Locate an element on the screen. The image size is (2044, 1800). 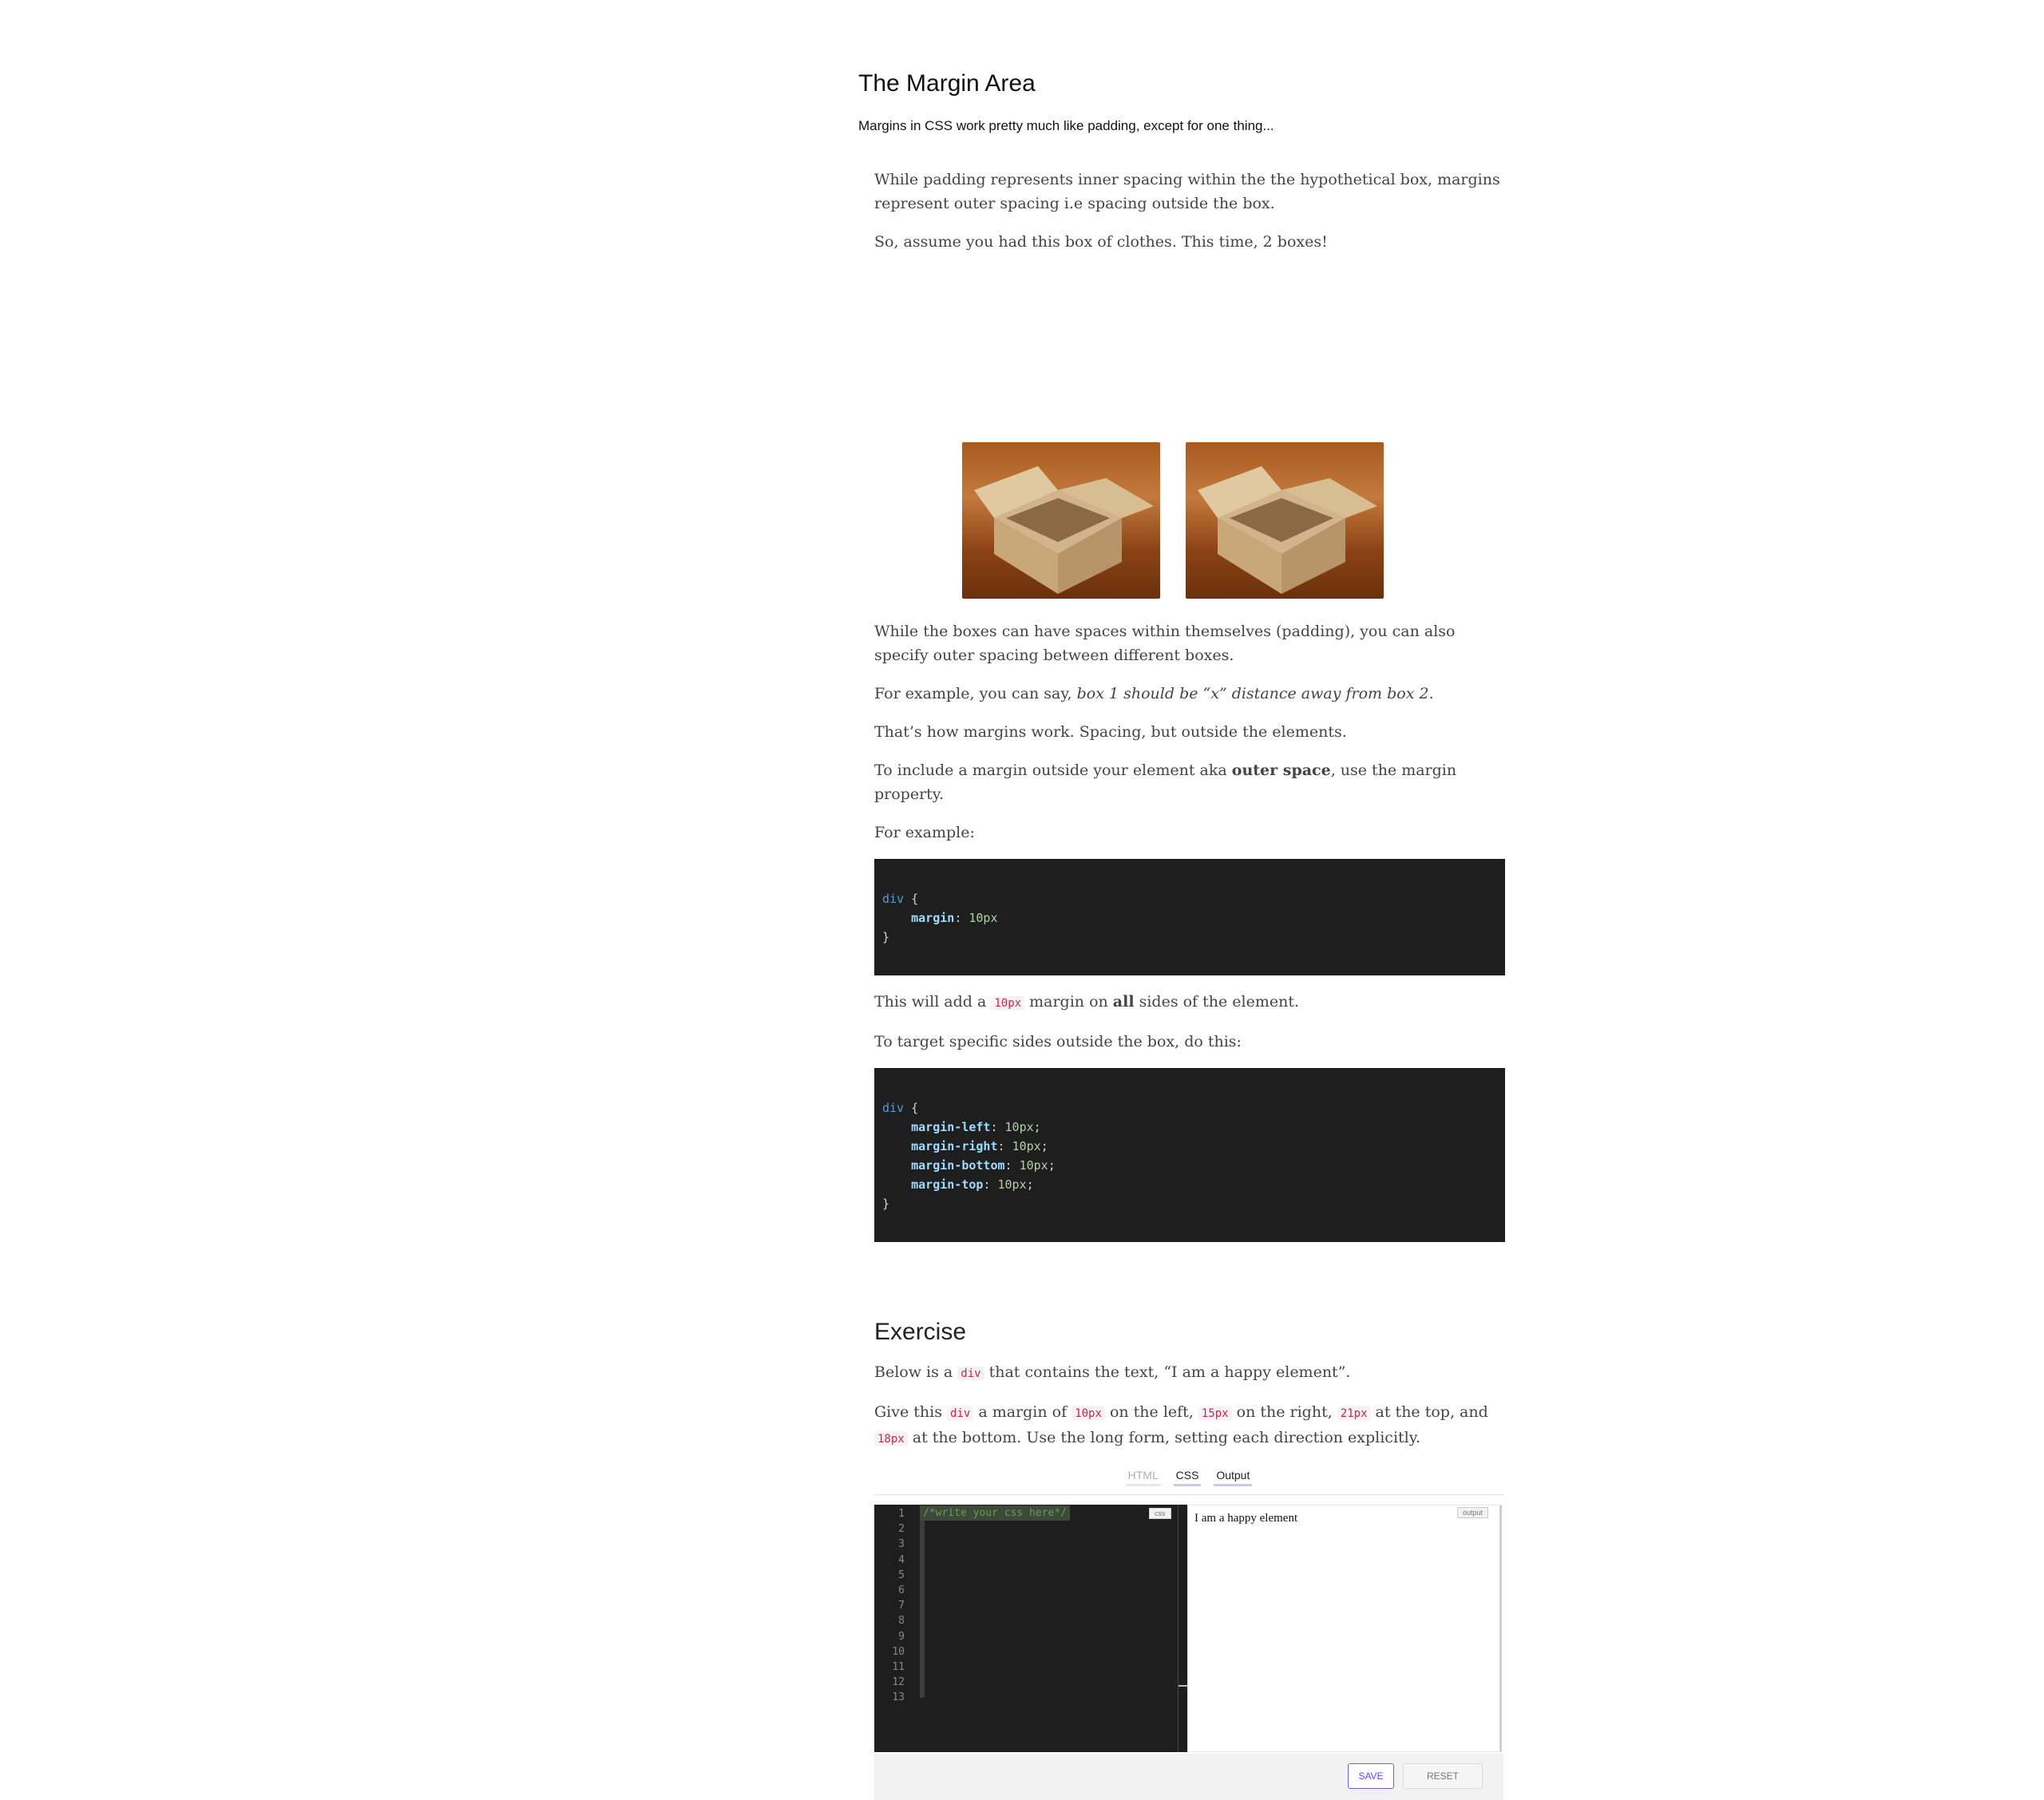
text: a margin of is located at coordinates (1022, 1412).